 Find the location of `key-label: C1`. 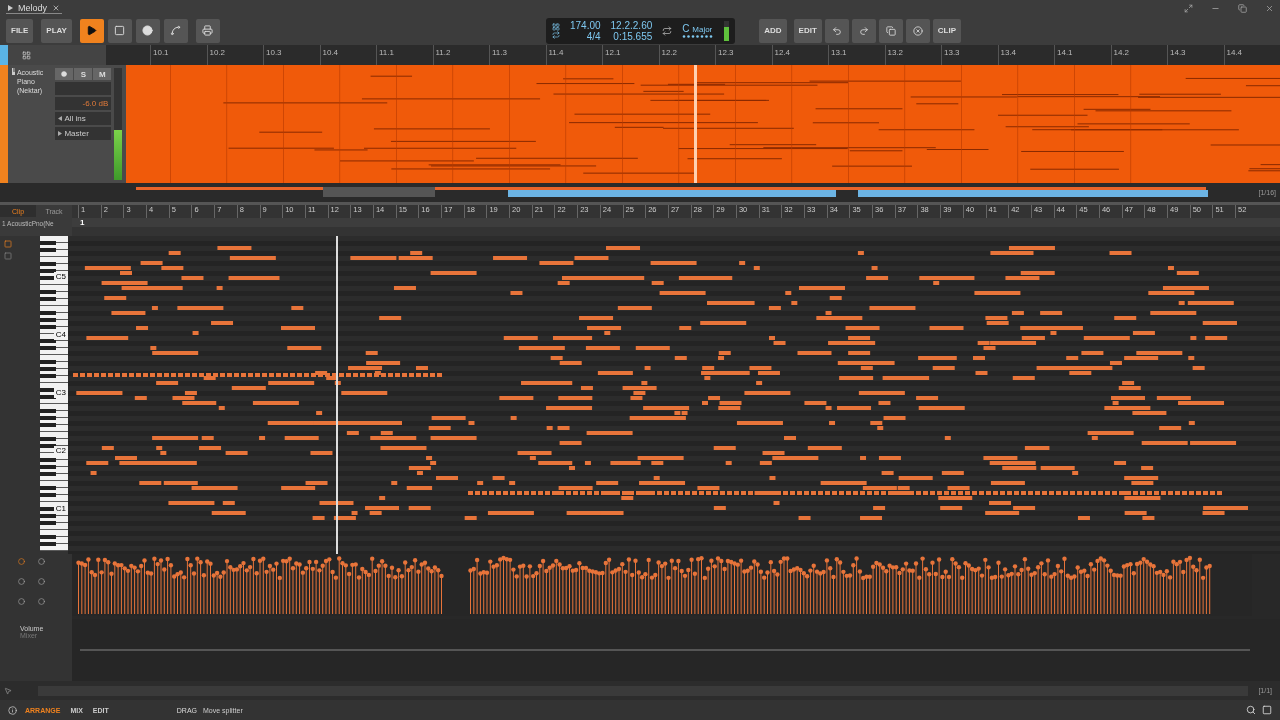

key-label: C1 is located at coordinates (60, 509).